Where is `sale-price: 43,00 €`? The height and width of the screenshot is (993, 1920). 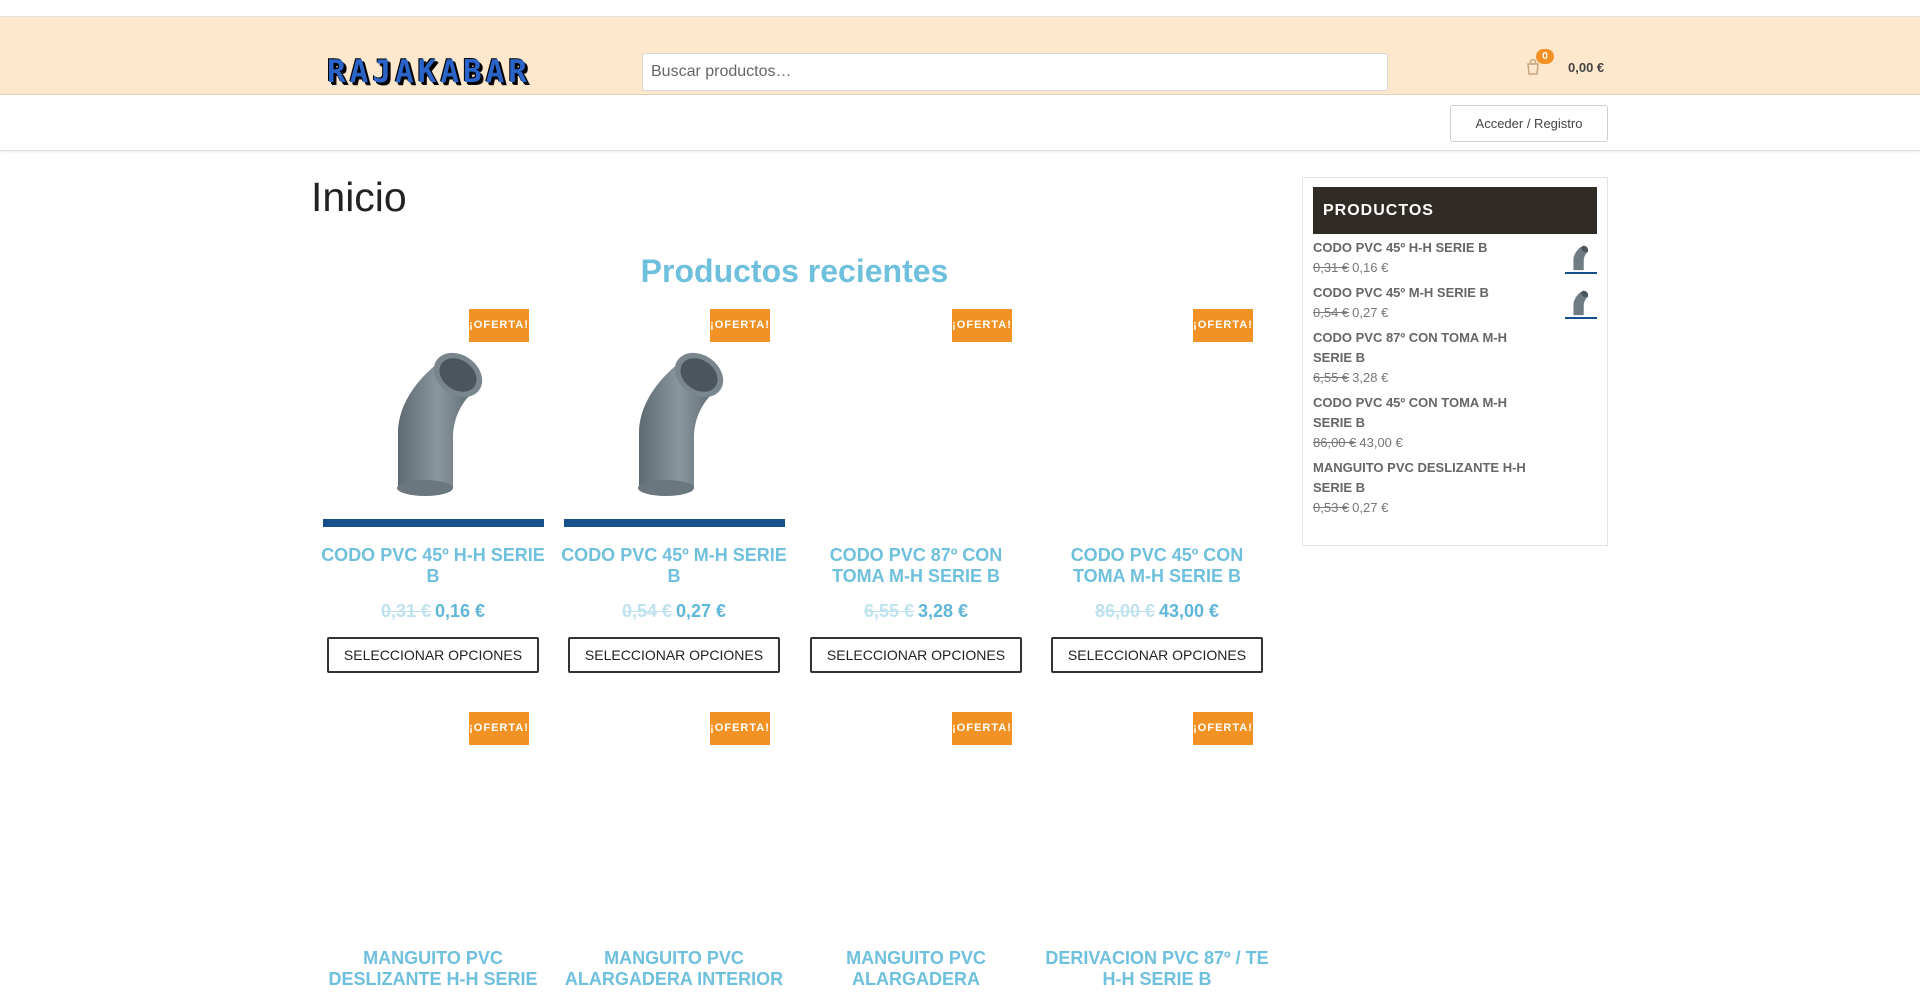 sale-price: 43,00 € is located at coordinates (1189, 611).